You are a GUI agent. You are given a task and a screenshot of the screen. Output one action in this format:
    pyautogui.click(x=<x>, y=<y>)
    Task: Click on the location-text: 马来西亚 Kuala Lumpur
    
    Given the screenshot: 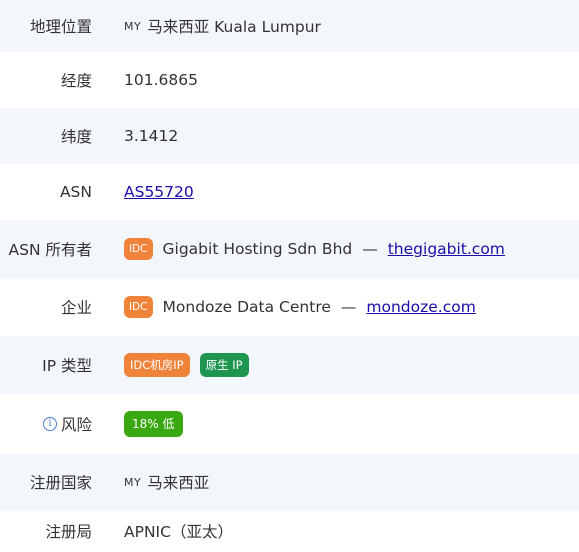 What is the action you would take?
    pyautogui.click(x=234, y=27)
    